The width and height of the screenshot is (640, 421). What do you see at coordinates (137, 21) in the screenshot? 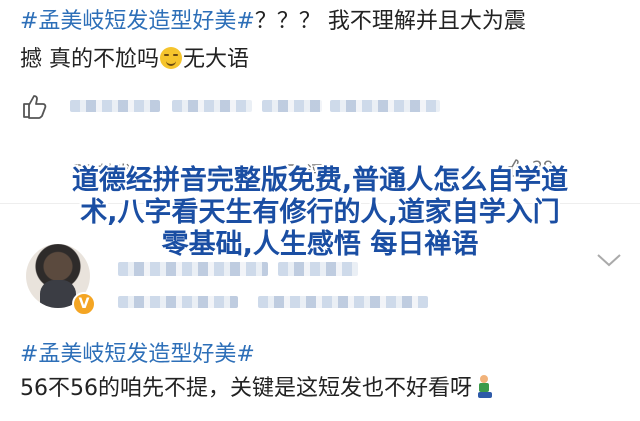
I see `post-hashtag: #孟美岐短发造型好美#` at bounding box center [137, 21].